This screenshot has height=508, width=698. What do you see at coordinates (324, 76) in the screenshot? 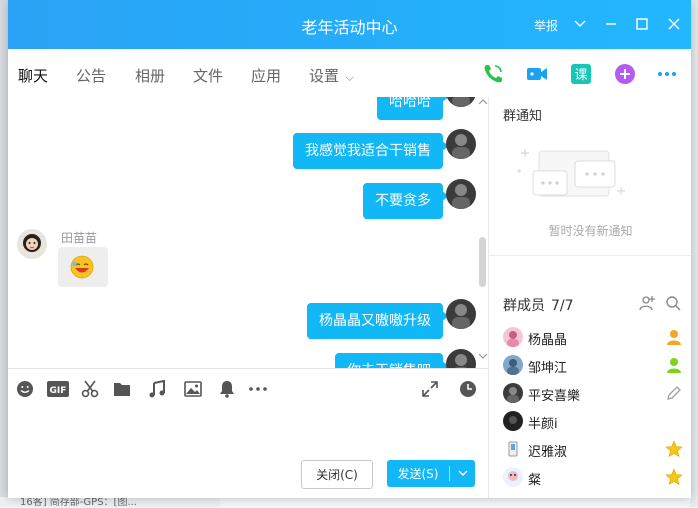
I see `tab-settings-label: 设置` at bounding box center [324, 76].